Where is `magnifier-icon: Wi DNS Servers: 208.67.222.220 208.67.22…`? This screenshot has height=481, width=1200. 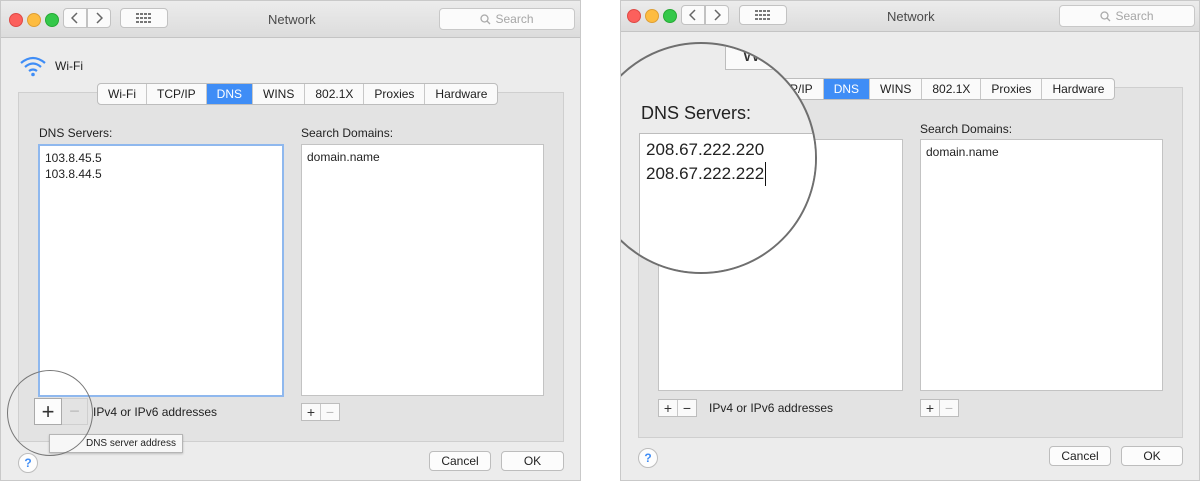
magnifier-icon: Wi DNS Servers: 208.67.222.220 208.67.22… is located at coordinates (719, 158).